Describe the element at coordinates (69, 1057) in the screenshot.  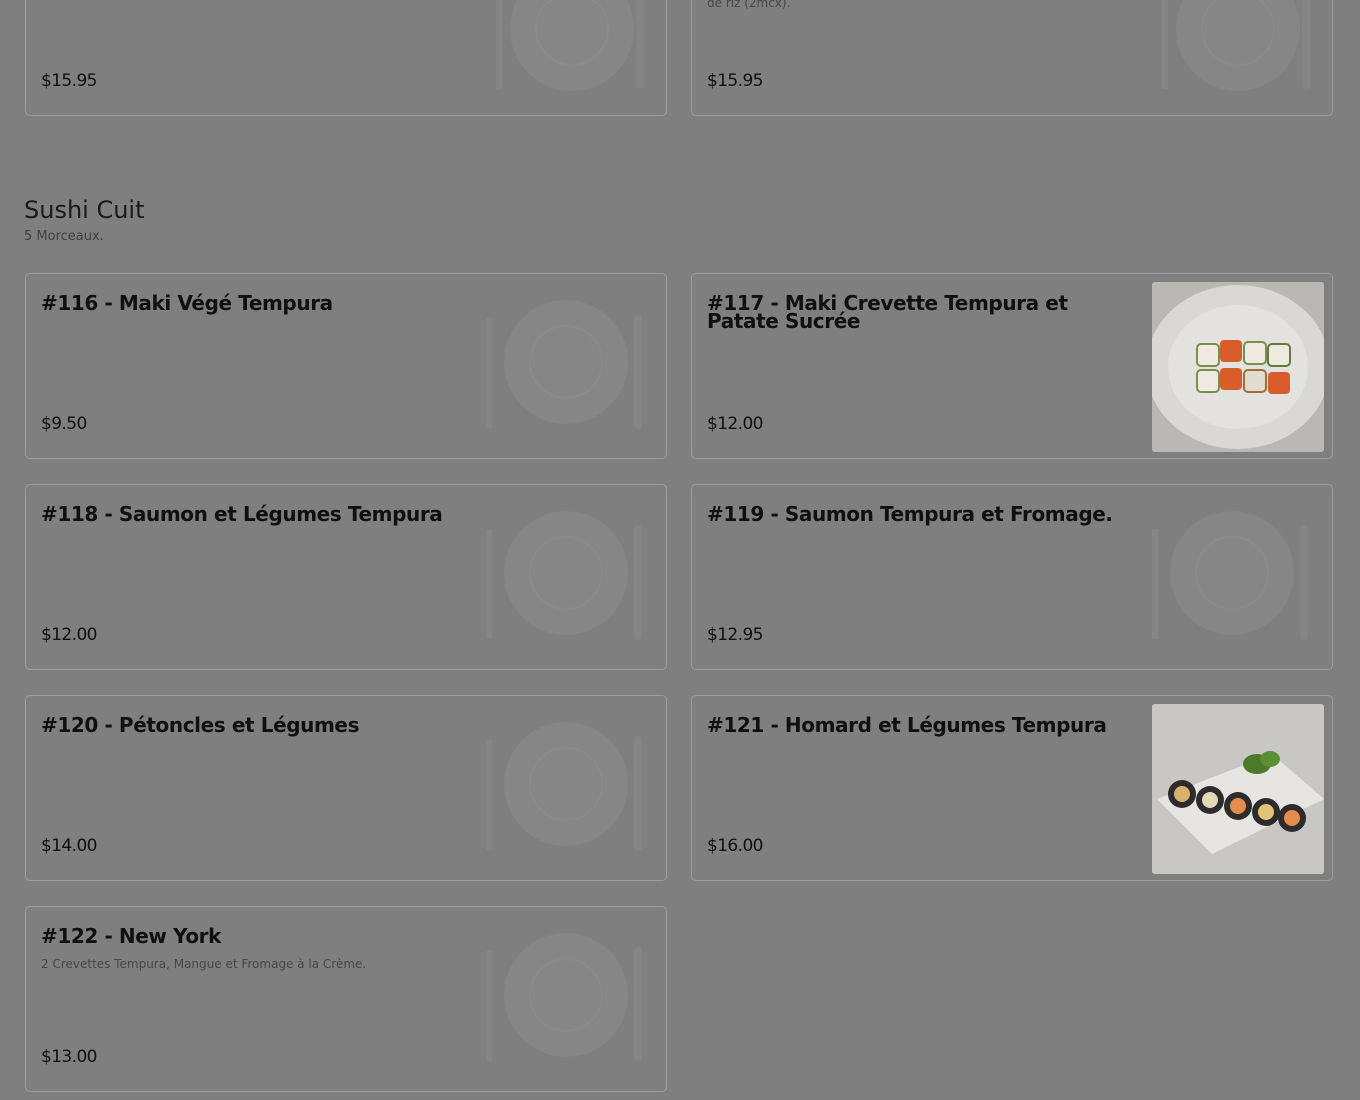
I see `item-price: $13.00` at that location.